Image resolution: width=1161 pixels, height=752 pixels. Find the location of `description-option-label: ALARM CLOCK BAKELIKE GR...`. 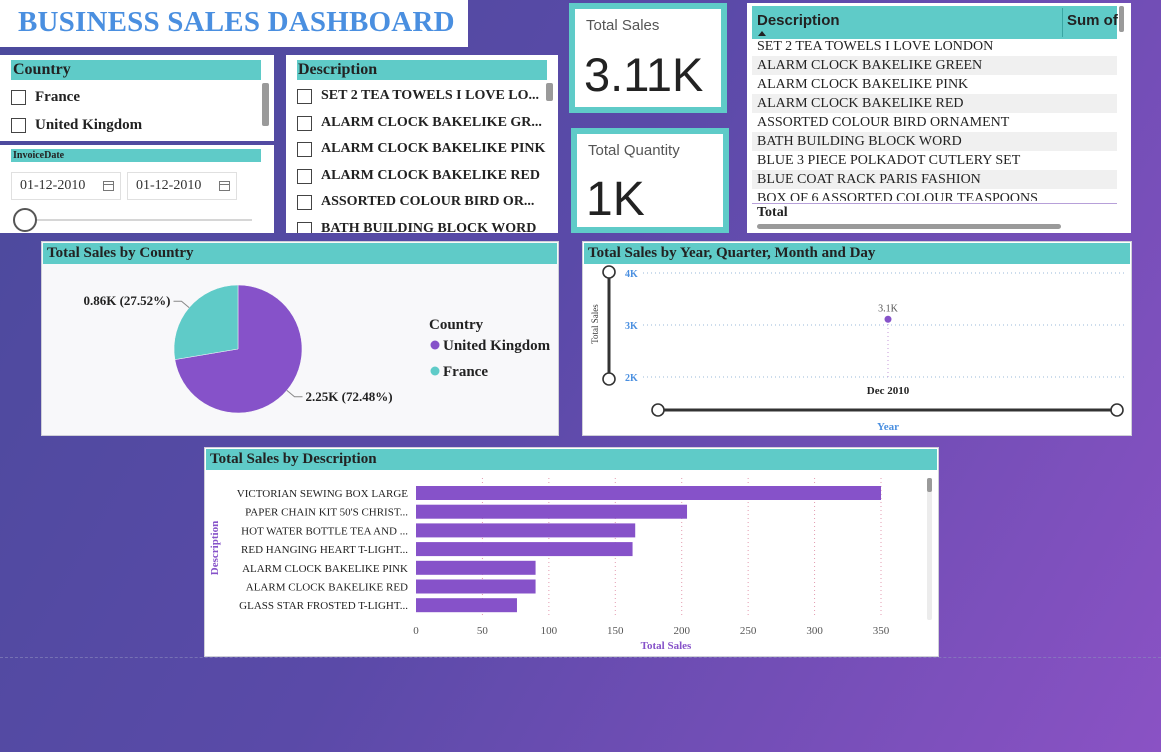

description-option-label: ALARM CLOCK BAKELIKE GR... is located at coordinates (431, 122).